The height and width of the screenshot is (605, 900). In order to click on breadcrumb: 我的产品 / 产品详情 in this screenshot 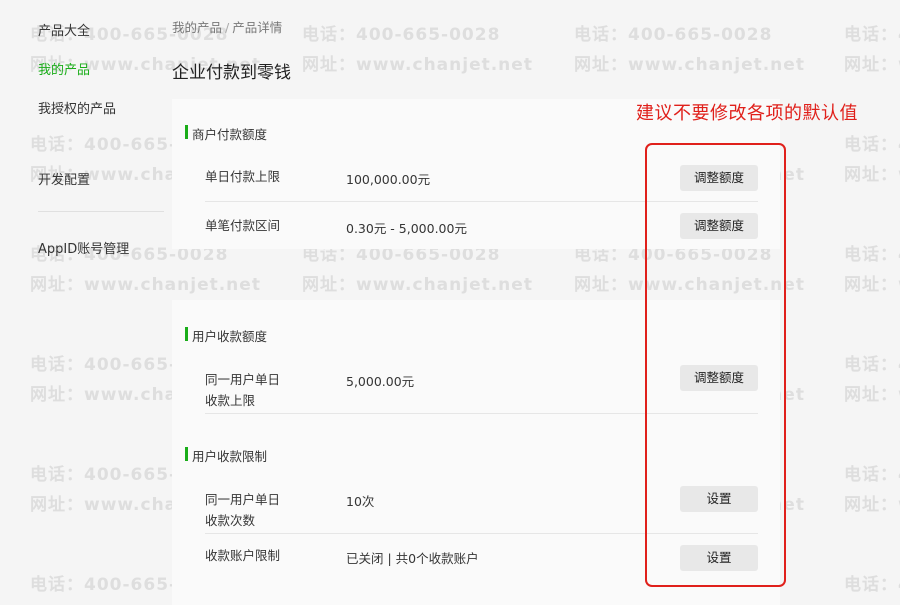, I will do `click(227, 26)`.